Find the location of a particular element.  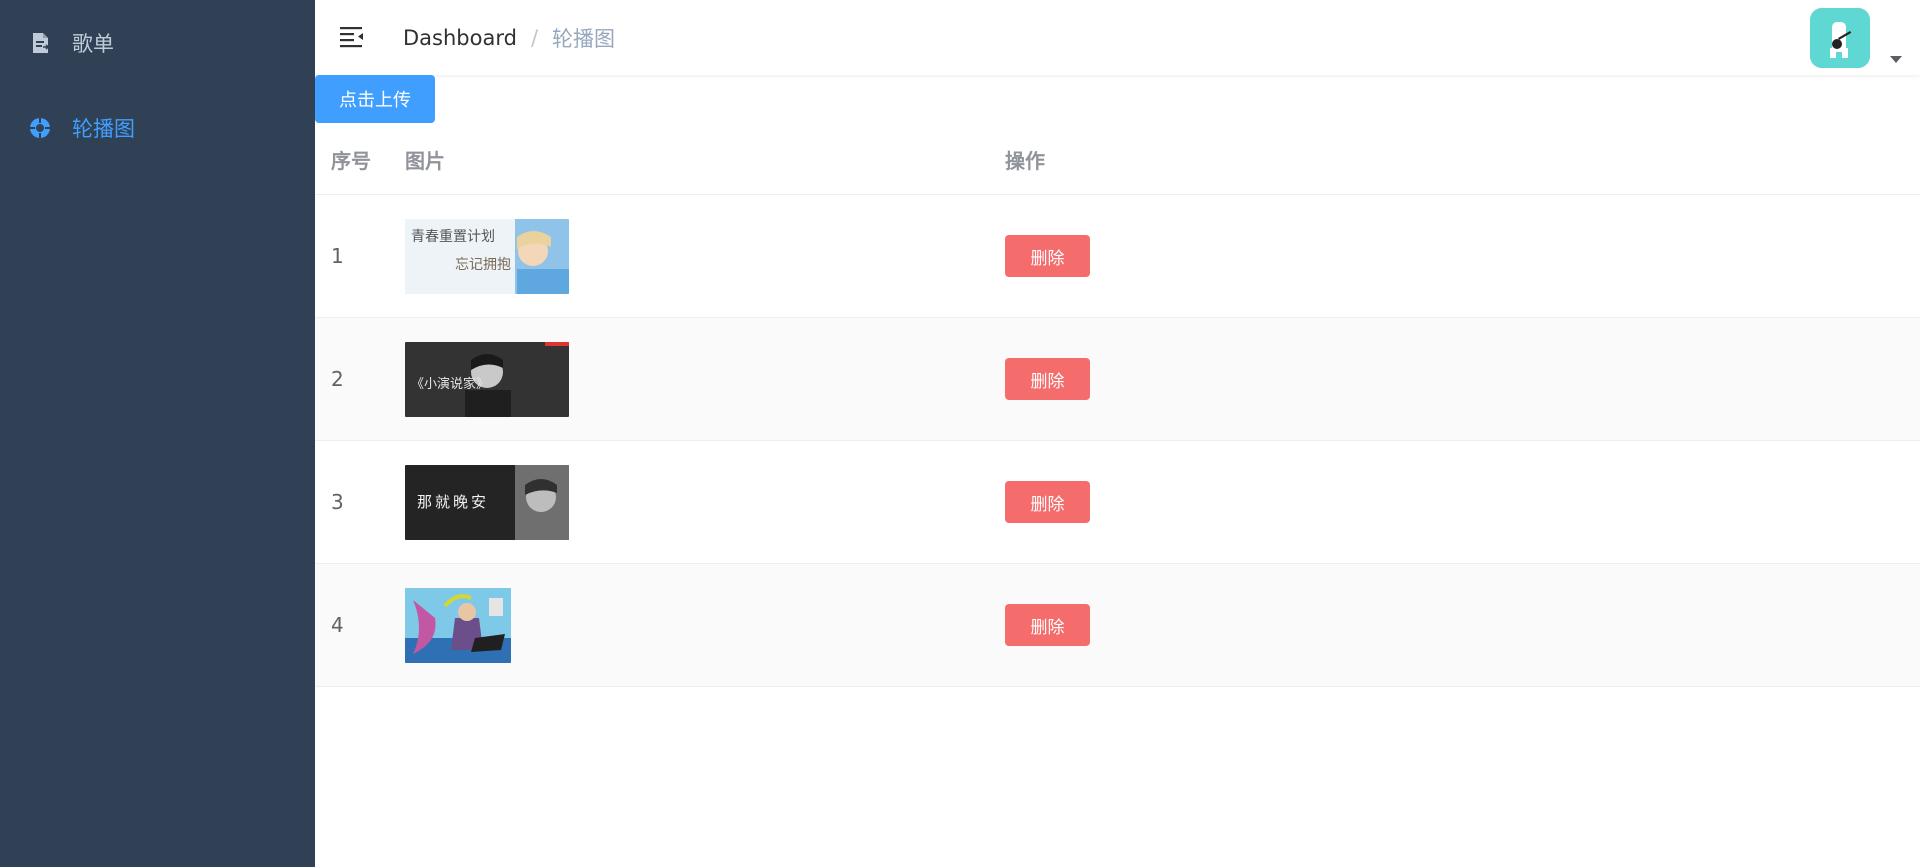

table-row: 2 《小演说家》 删除 is located at coordinates (1117, 379).